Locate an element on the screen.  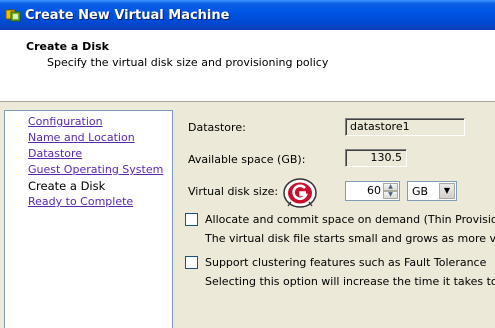
spin-up-button: ▲ is located at coordinates (390, 187).